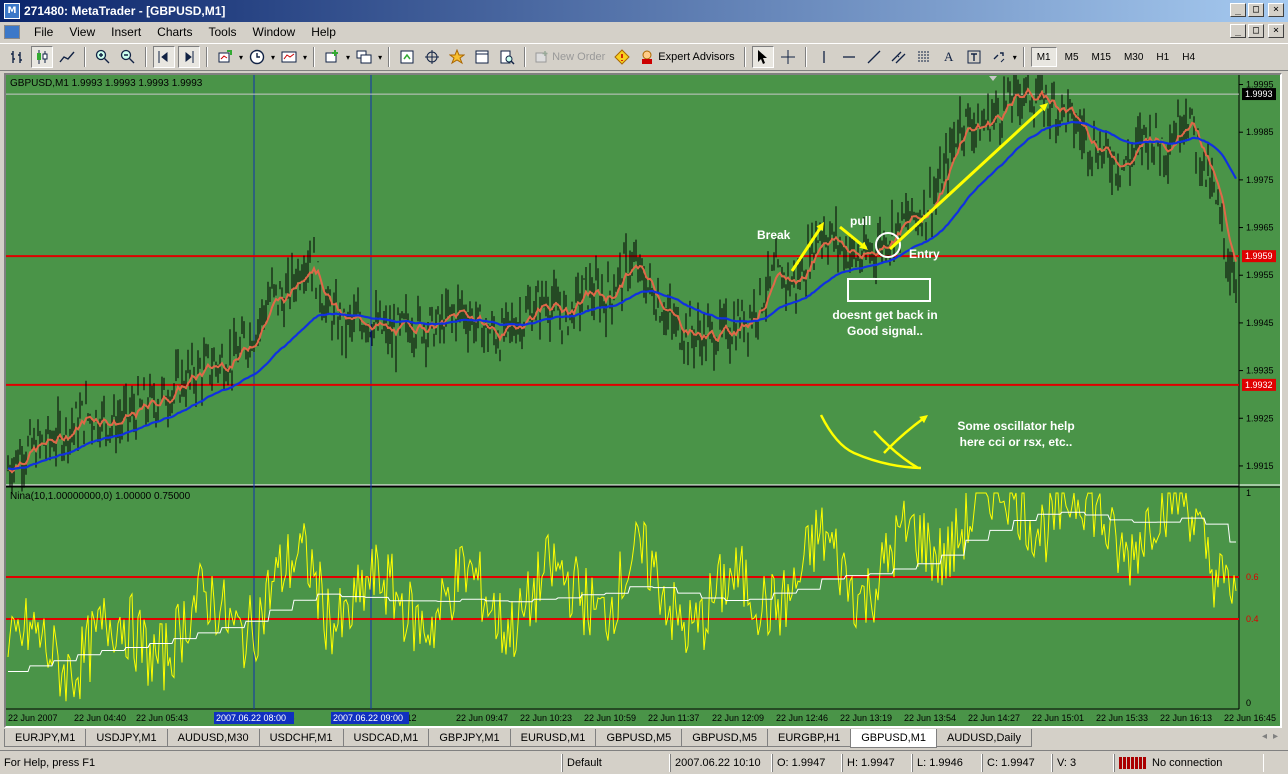 This screenshot has height=774, width=1288. What do you see at coordinates (1072, 57) in the screenshot?
I see `timeframe-m5: M5` at bounding box center [1072, 57].